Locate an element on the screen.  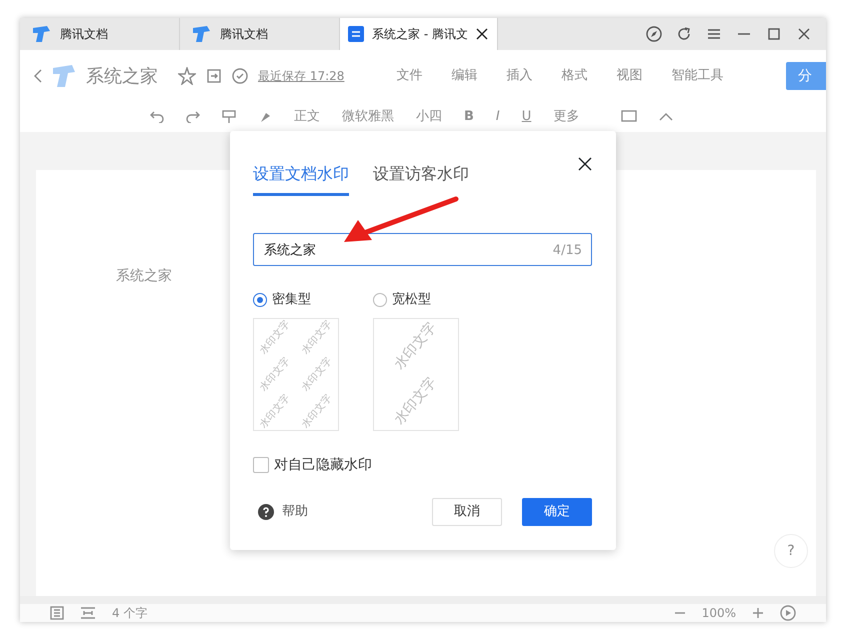
redo-icon is located at coordinates (193, 117).